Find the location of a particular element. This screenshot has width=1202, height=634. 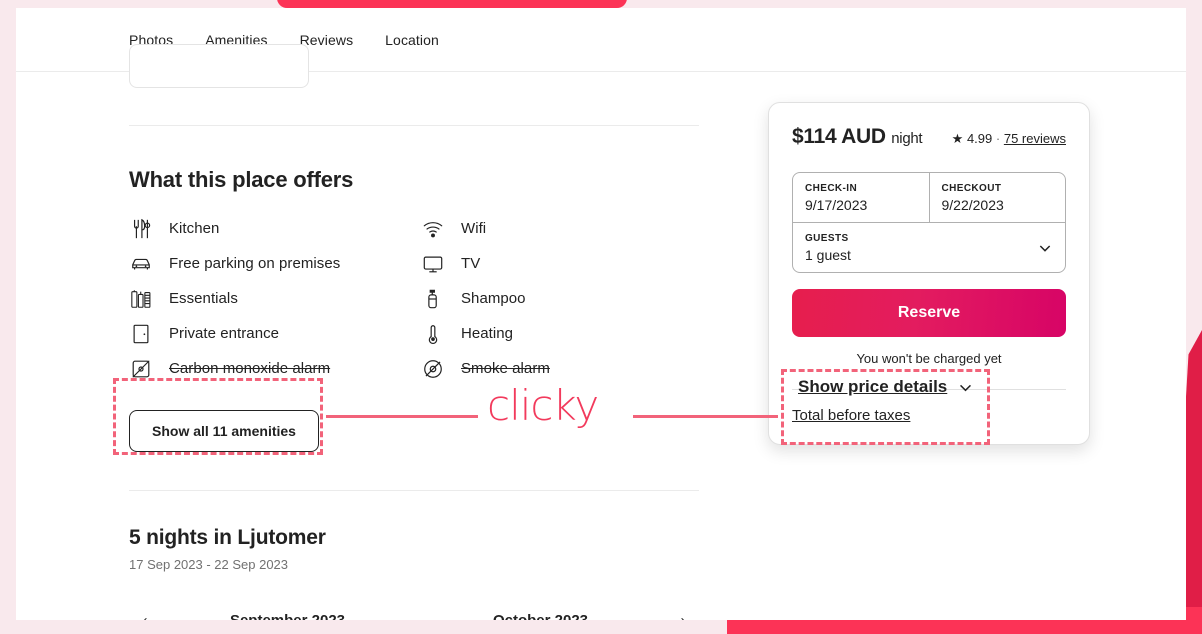

partially-visible-button is located at coordinates (219, 66).